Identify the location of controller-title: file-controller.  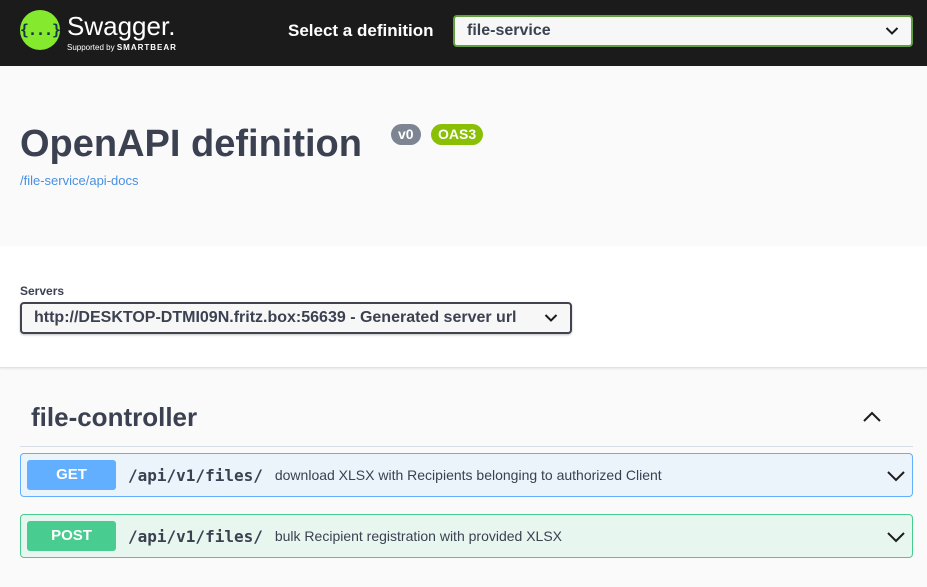
(114, 417).